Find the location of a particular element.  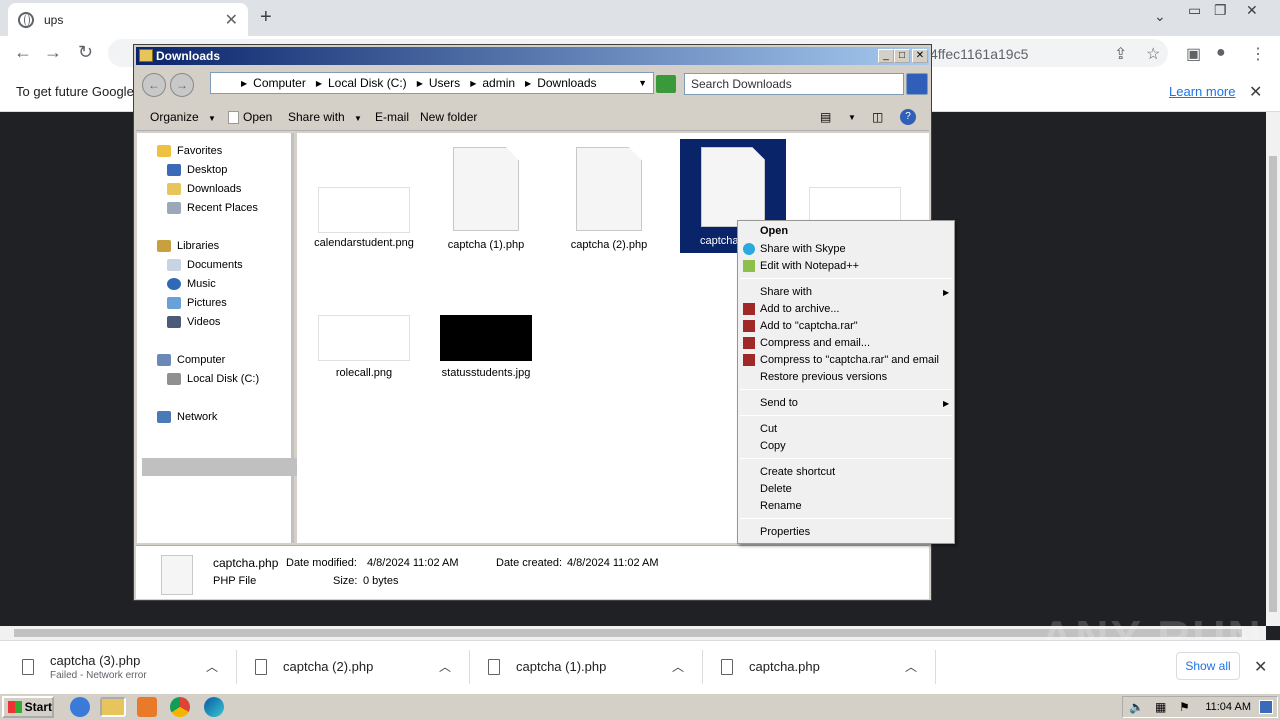

download-item: captcha (2).php is located at coordinates (314, 666).